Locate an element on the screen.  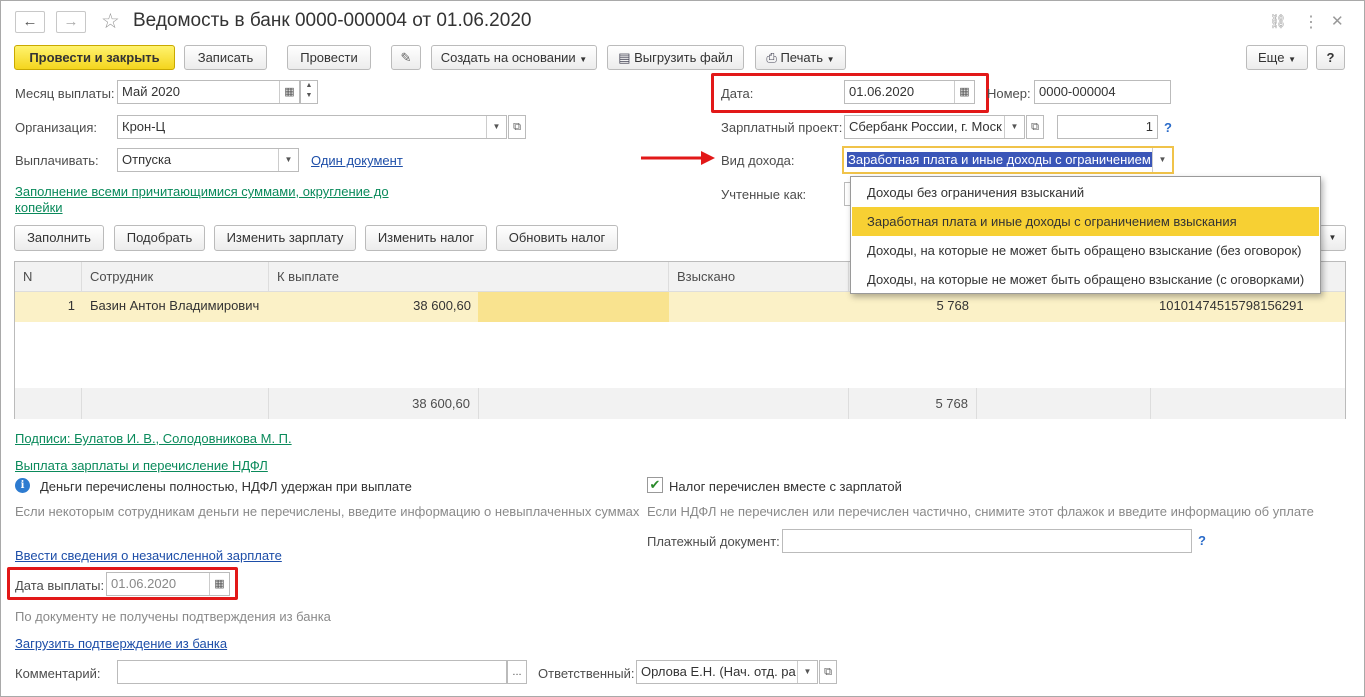
refresh-tax-button: Обновить налог is located at coordinates (557, 238).